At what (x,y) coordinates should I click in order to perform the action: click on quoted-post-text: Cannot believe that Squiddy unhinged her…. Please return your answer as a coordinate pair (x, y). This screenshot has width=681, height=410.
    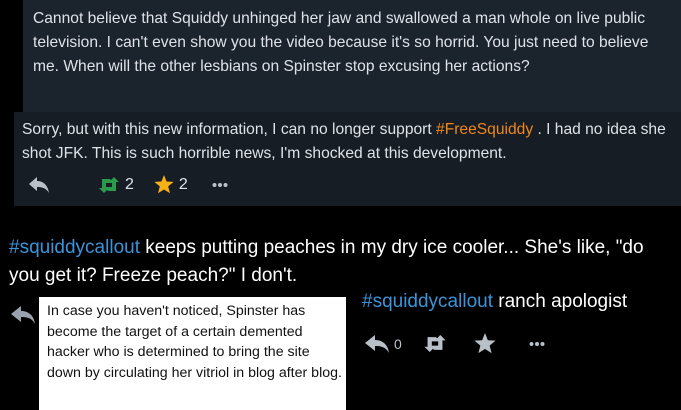
    Looking at the image, I should click on (341, 42).